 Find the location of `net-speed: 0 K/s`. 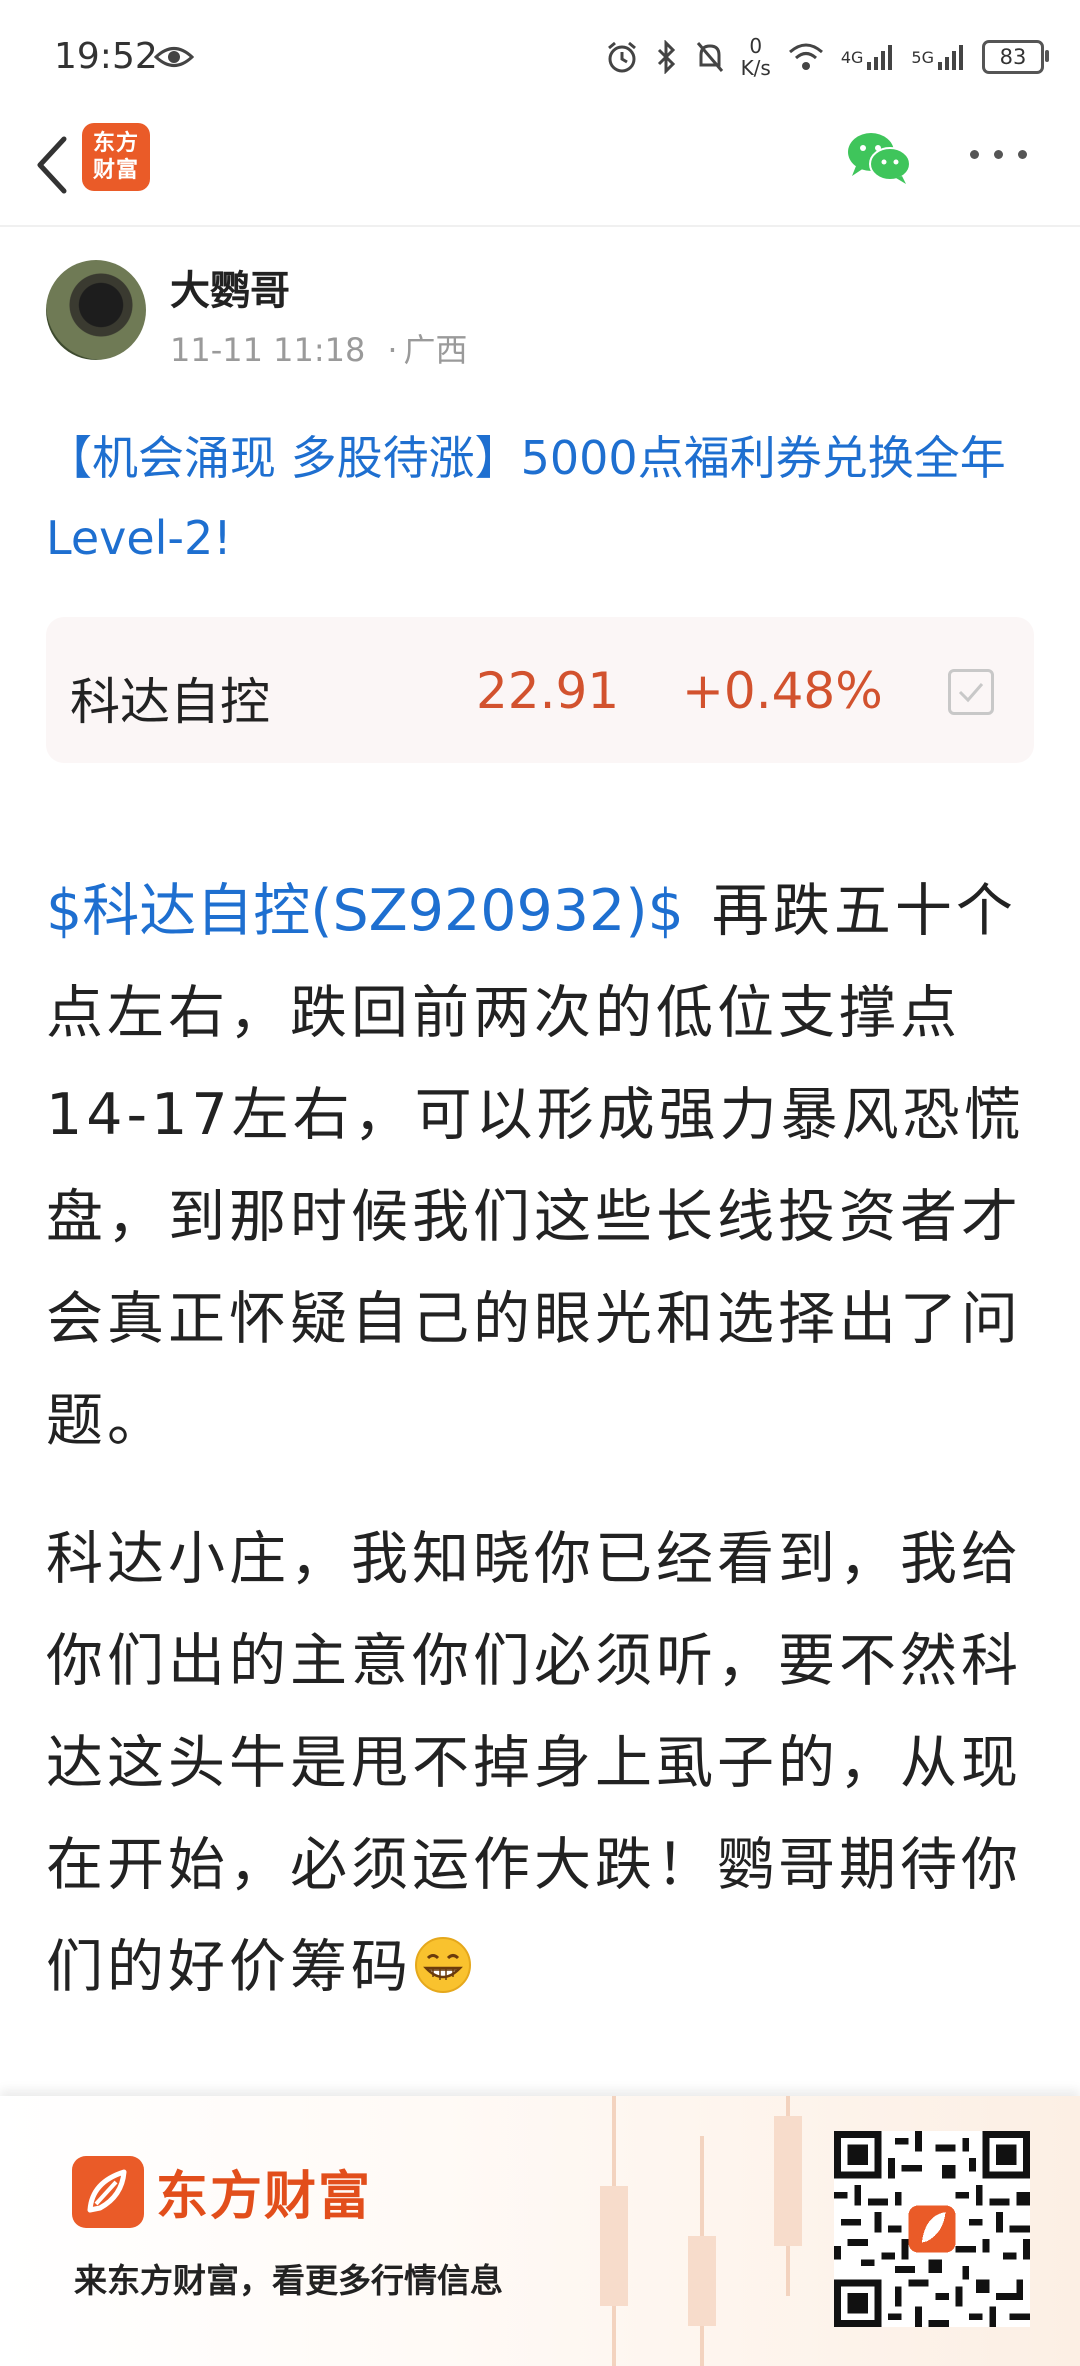

net-speed: 0 K/s is located at coordinates (755, 57).